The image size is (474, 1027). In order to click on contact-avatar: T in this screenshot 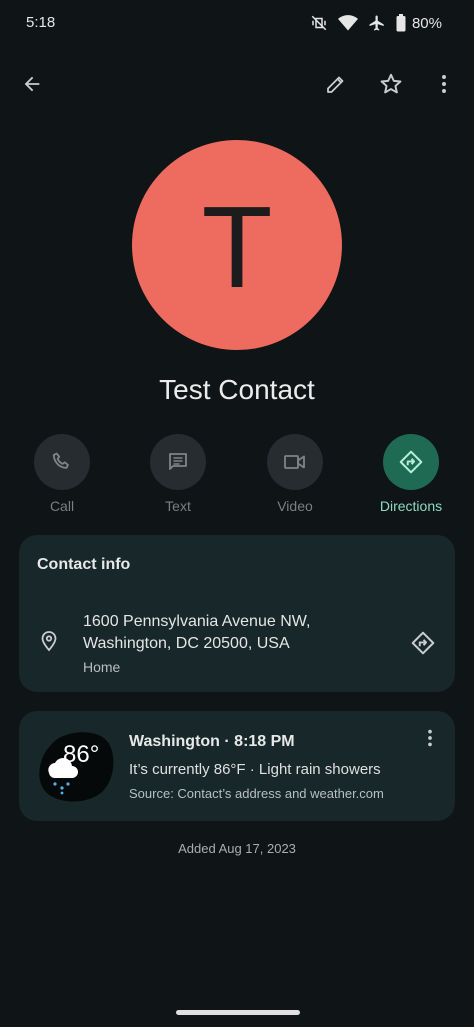, I will do `click(237, 245)`.